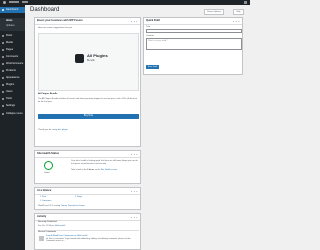  I want to click on user-avatar, so click(245, 2).